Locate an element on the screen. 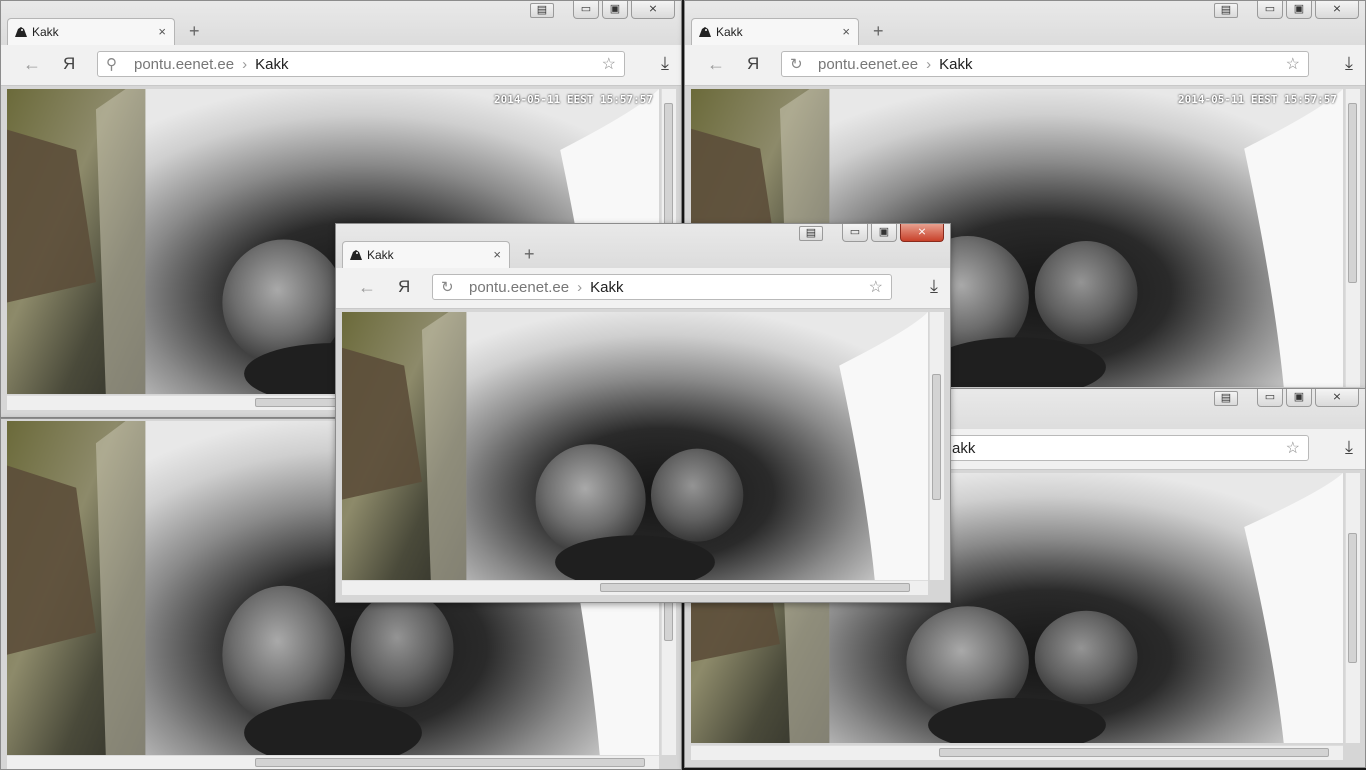 The image size is (1366, 770). camera-image is located at coordinates (635, 446).